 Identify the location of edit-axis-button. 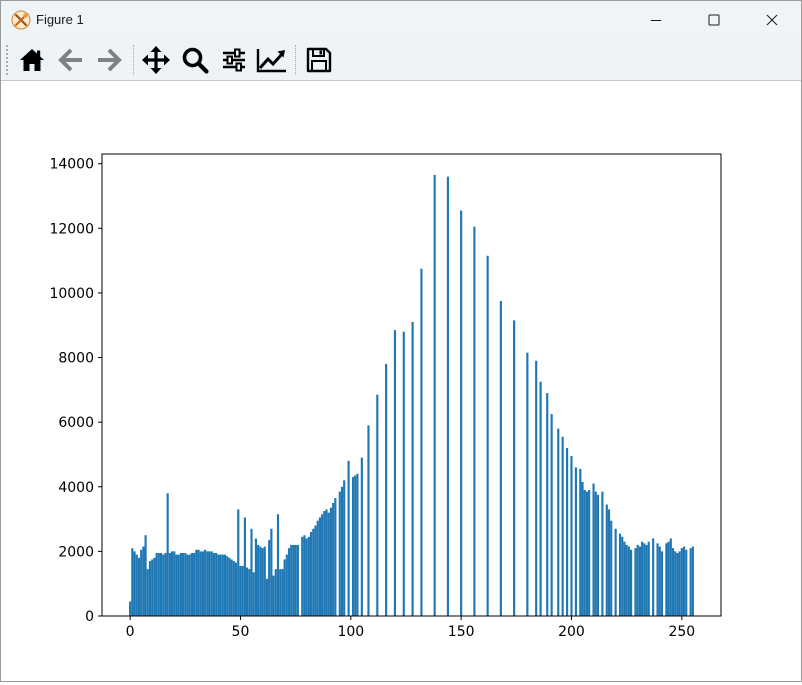
(272, 60).